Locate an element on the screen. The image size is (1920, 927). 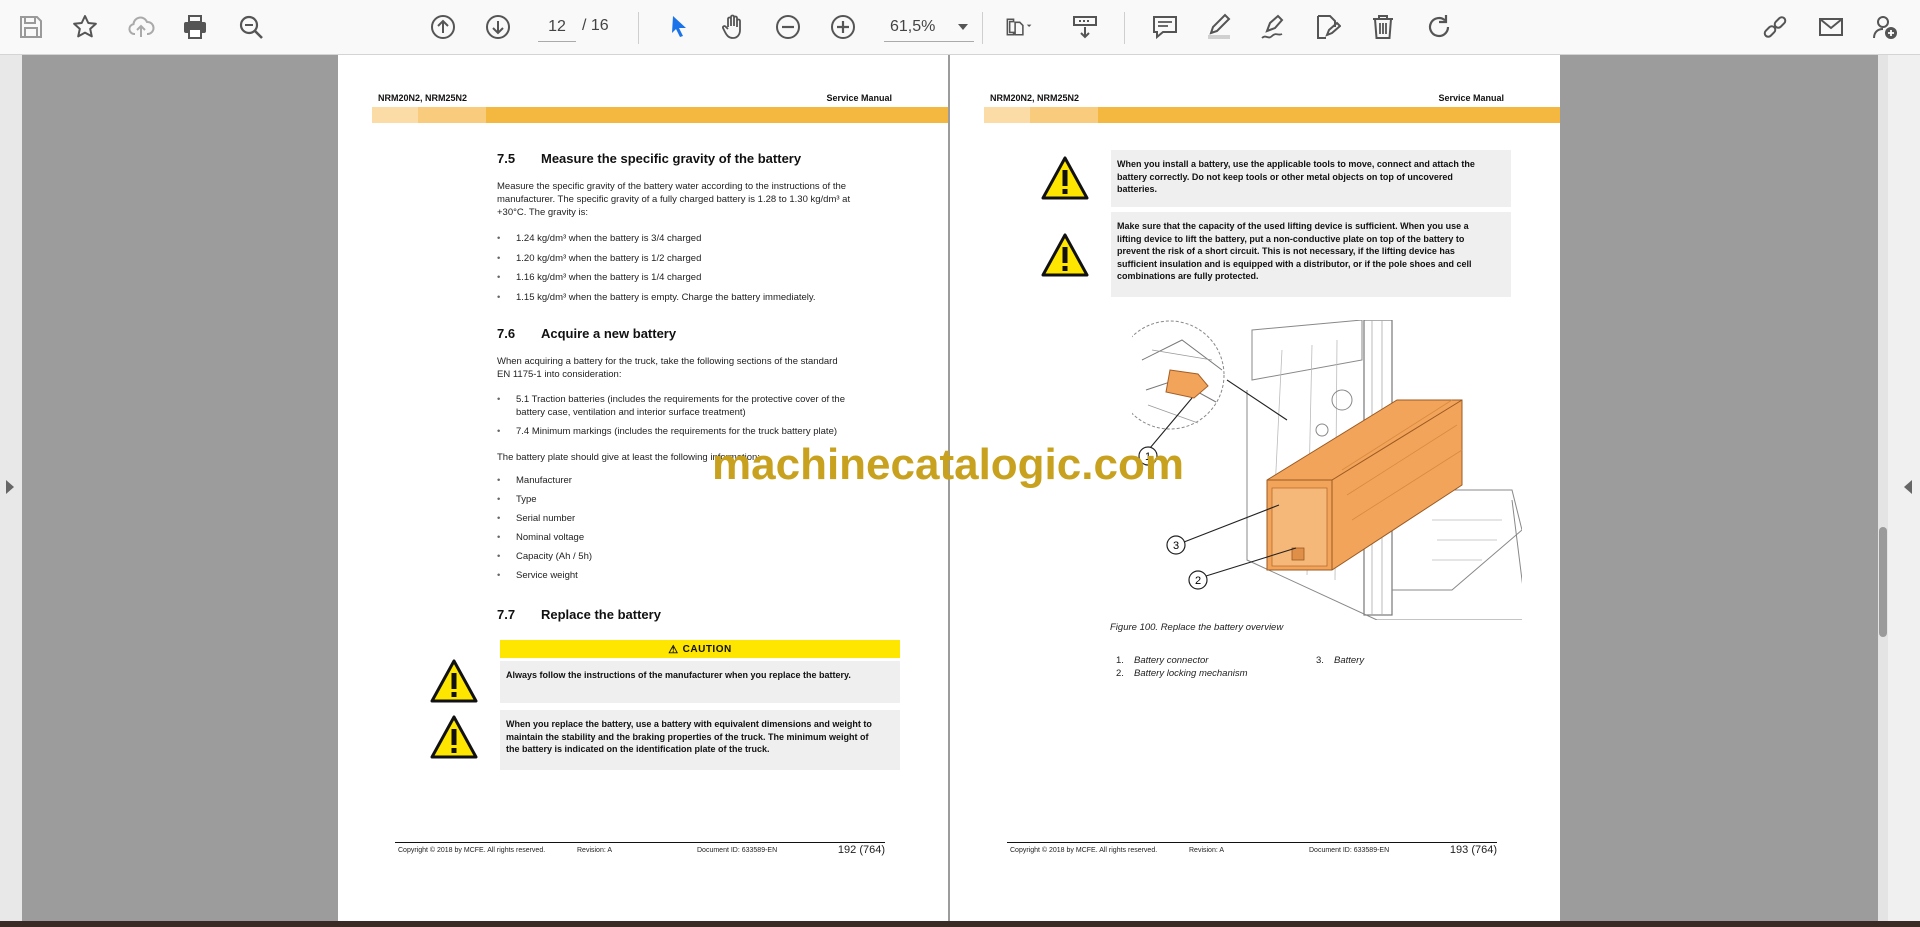
page-up-icon is located at coordinates (443, 27).